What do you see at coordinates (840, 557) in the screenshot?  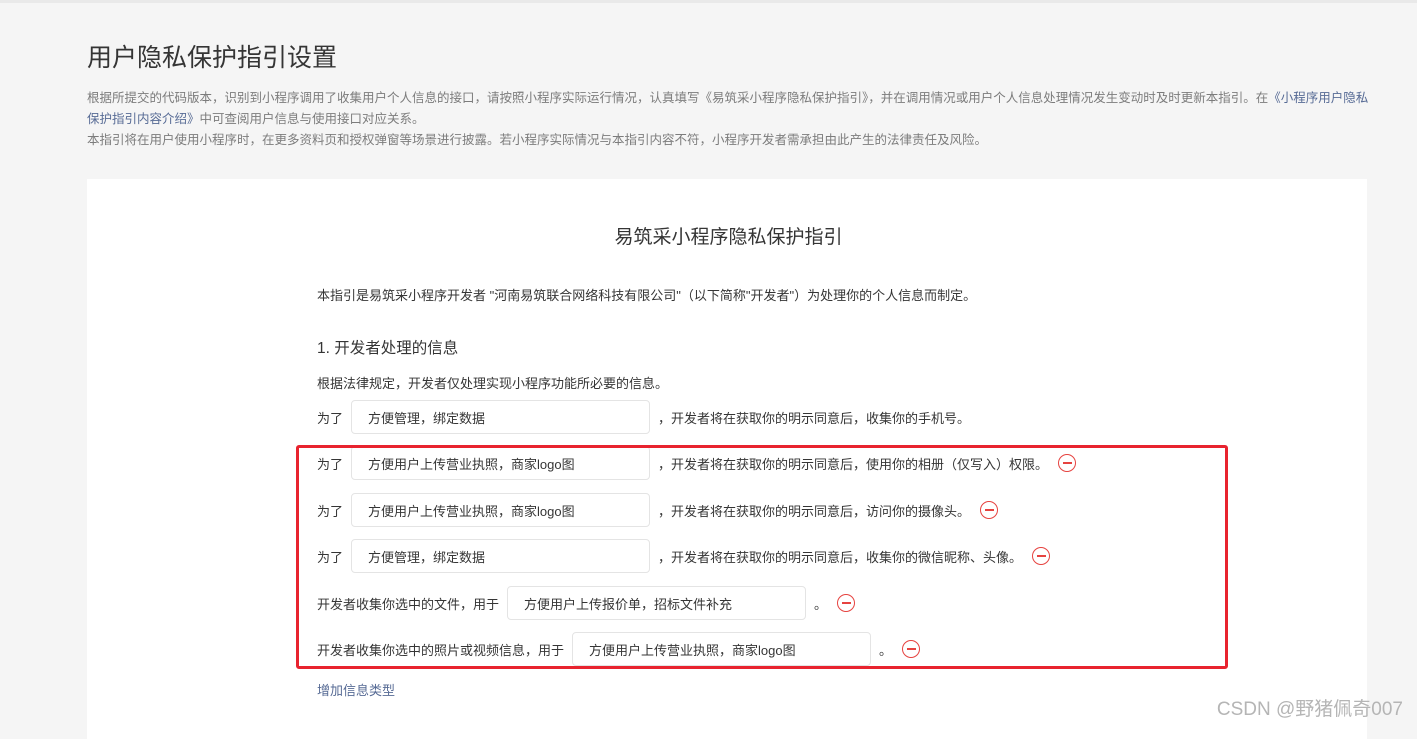 I see `row-suffix: ，开发者将在获取你的明示同意后，收集你的微信昵称、头像。` at bounding box center [840, 557].